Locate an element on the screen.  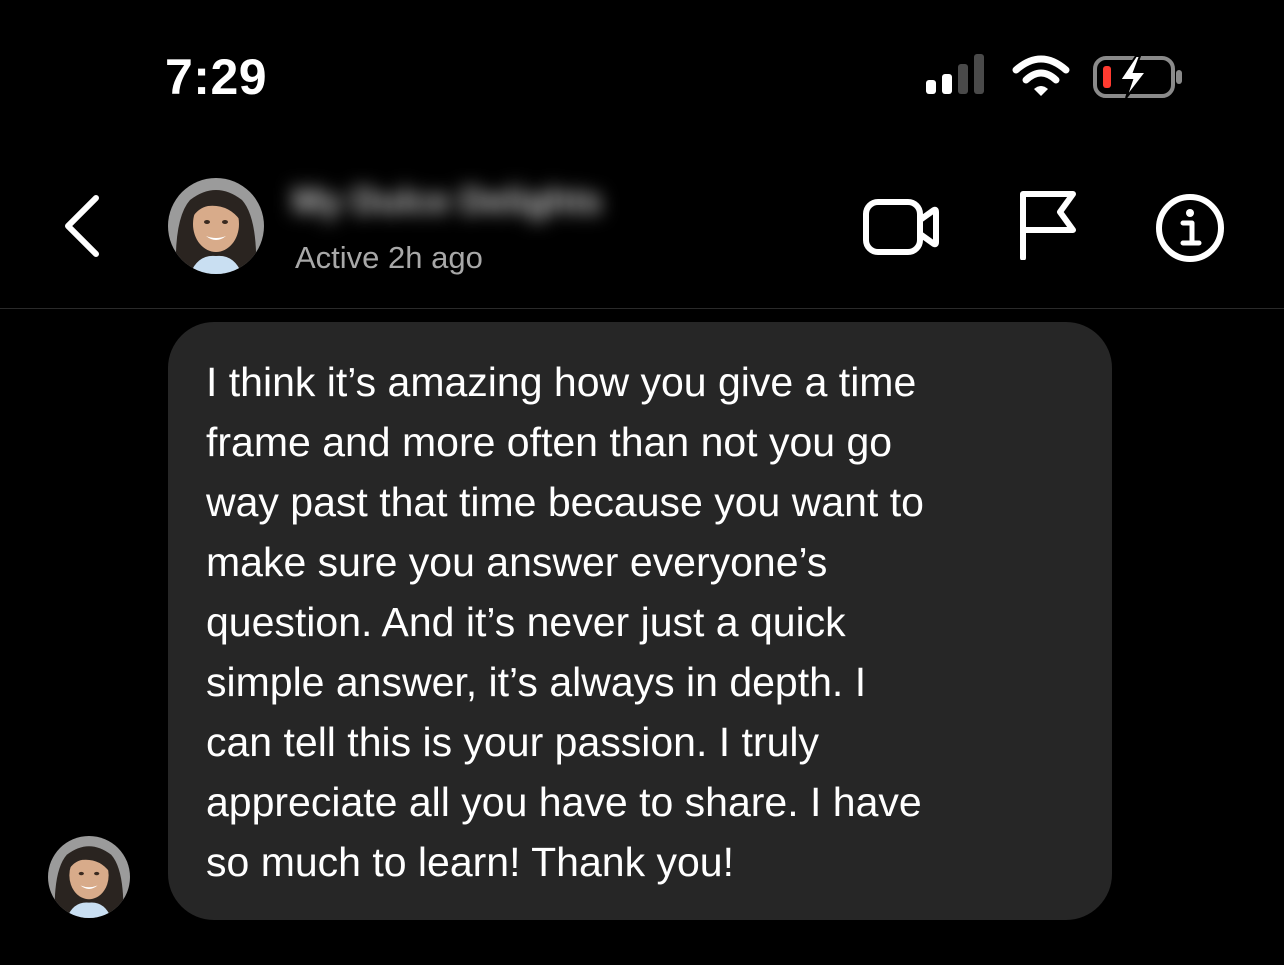
message-line: simple answer, it’s always in depth. I is located at coordinates (536, 682).